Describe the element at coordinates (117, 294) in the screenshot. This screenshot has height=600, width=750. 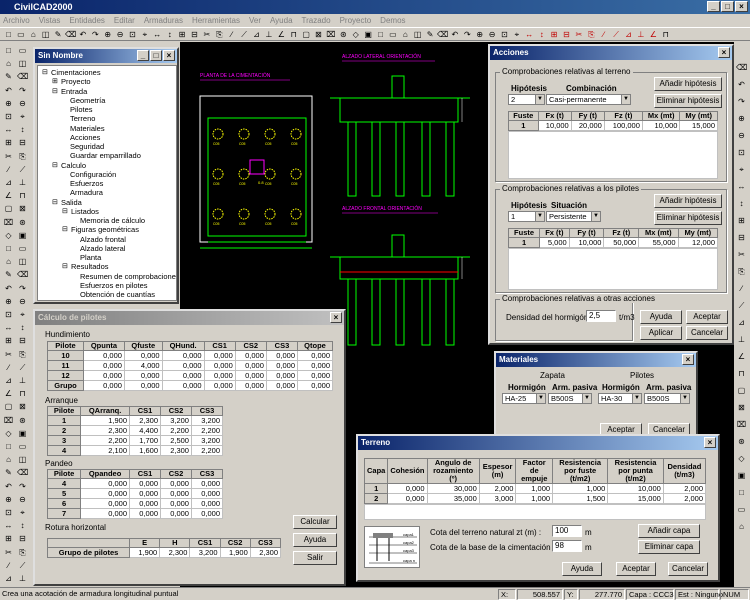
I see `tree-item: Obtención de cuantías` at that location.